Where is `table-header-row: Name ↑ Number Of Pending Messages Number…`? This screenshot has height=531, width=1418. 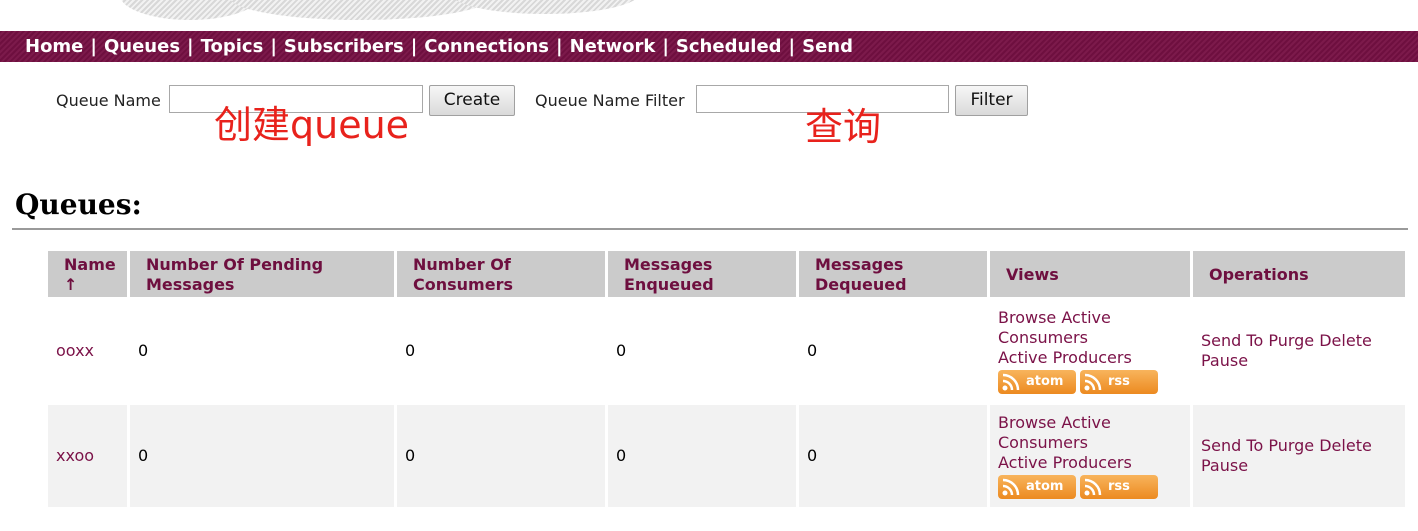 table-header-row: Name ↑ Number Of Pending Messages Number… is located at coordinates (726, 274).